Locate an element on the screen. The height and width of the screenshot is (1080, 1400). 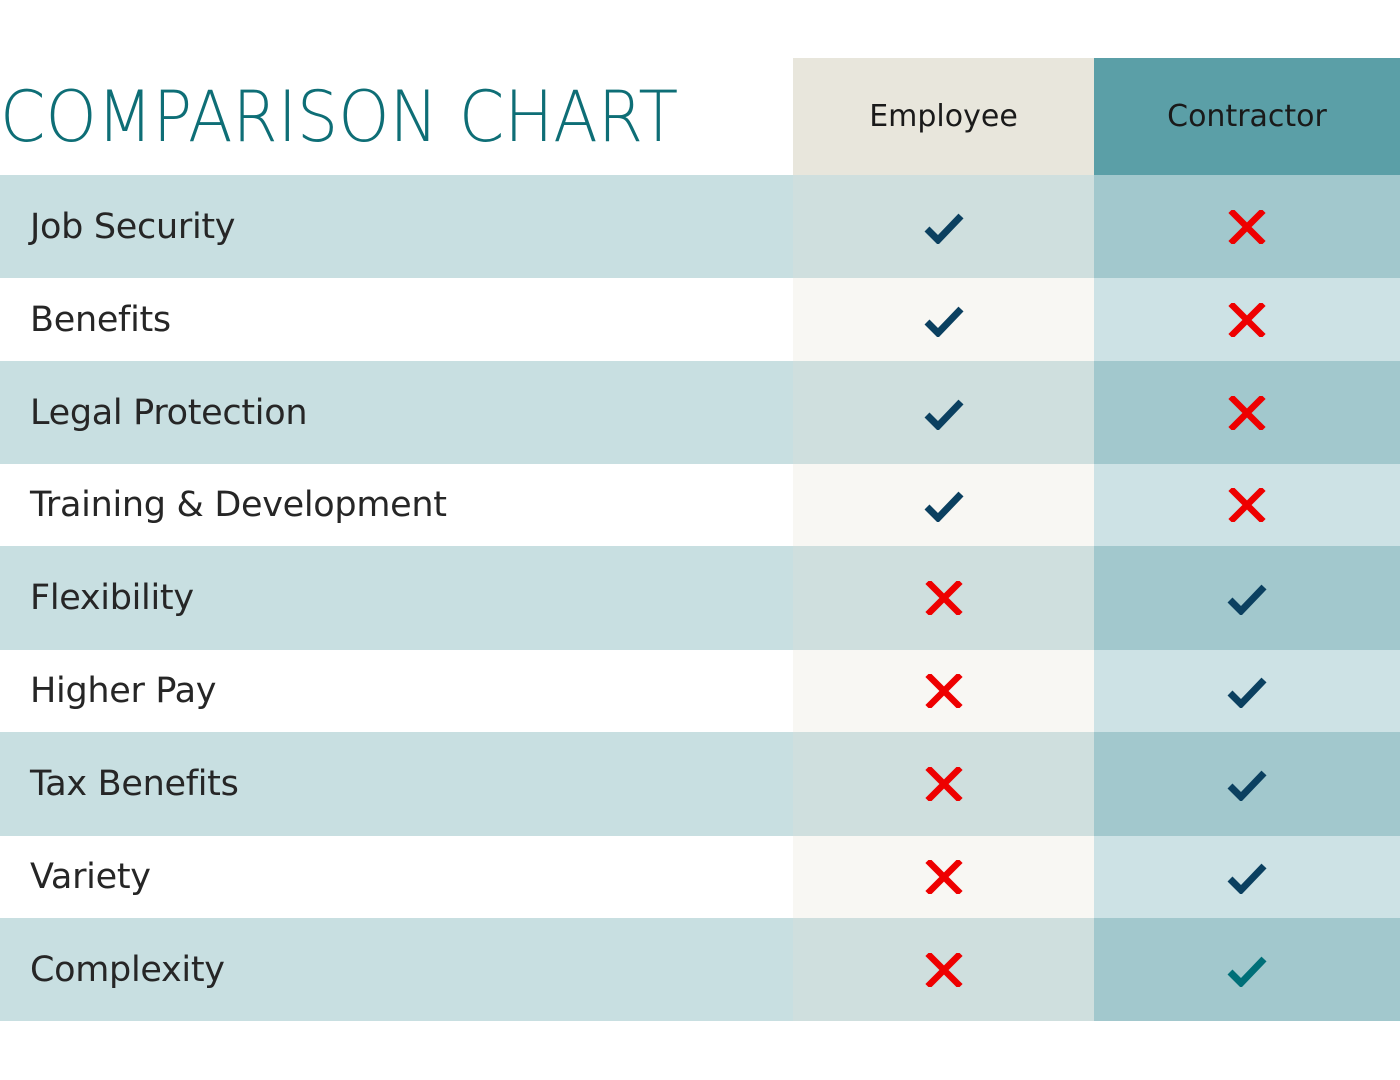
table-row: Training & Development is located at coordinates (700, 505).